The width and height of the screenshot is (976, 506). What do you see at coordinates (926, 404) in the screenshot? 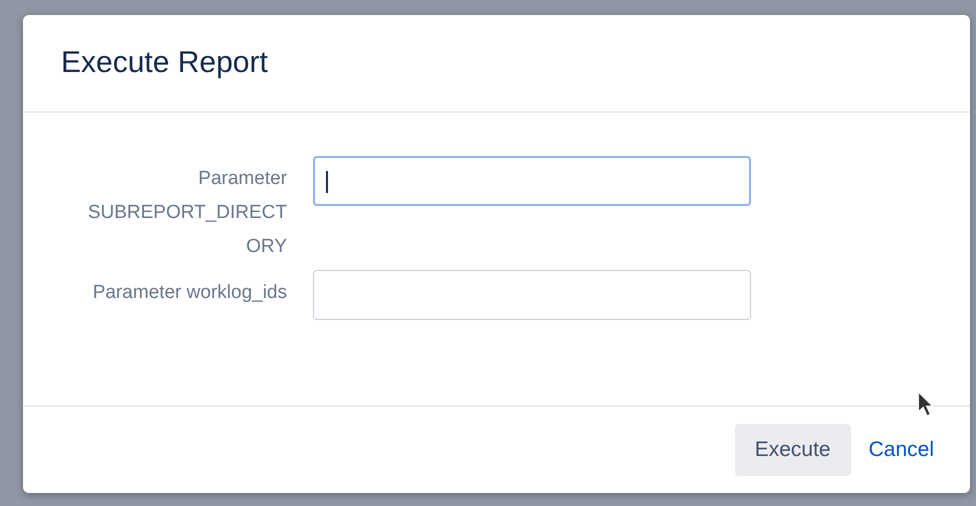
I see `mouse-pointer-icon` at bounding box center [926, 404].